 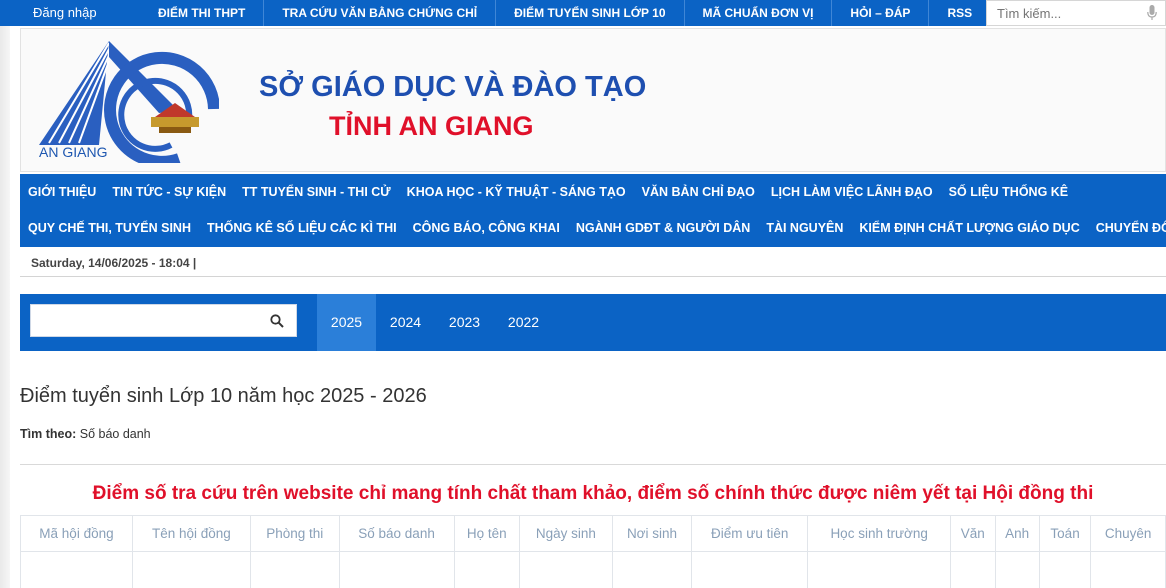 I want to click on col-ho-ten: Họ tên, so click(x=487, y=533).